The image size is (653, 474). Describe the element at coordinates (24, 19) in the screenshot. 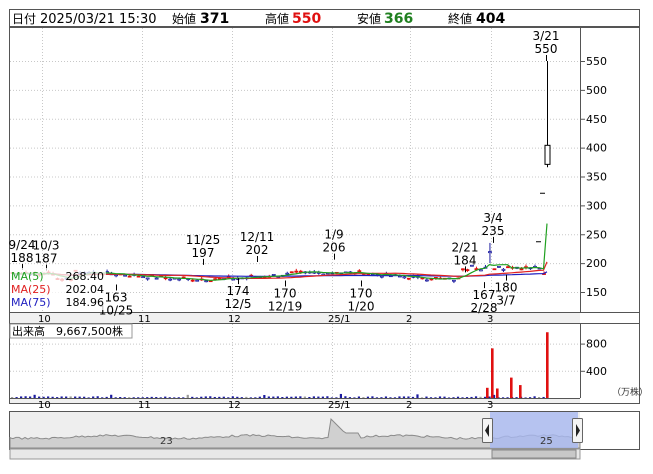

I see `date-label: 日付` at that location.